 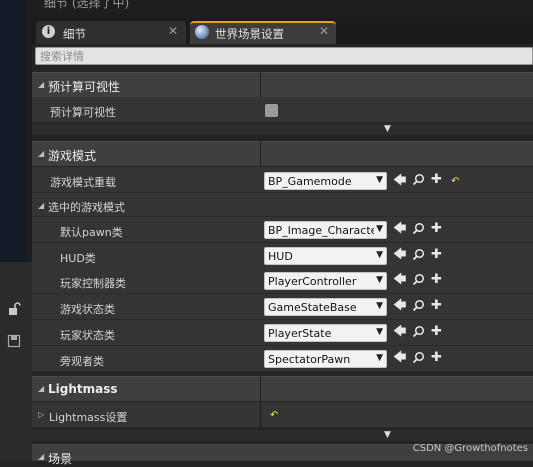 What do you see at coordinates (309, 359) in the screenshot?
I see `dropdown-value: SpectatorPawn` at bounding box center [309, 359].